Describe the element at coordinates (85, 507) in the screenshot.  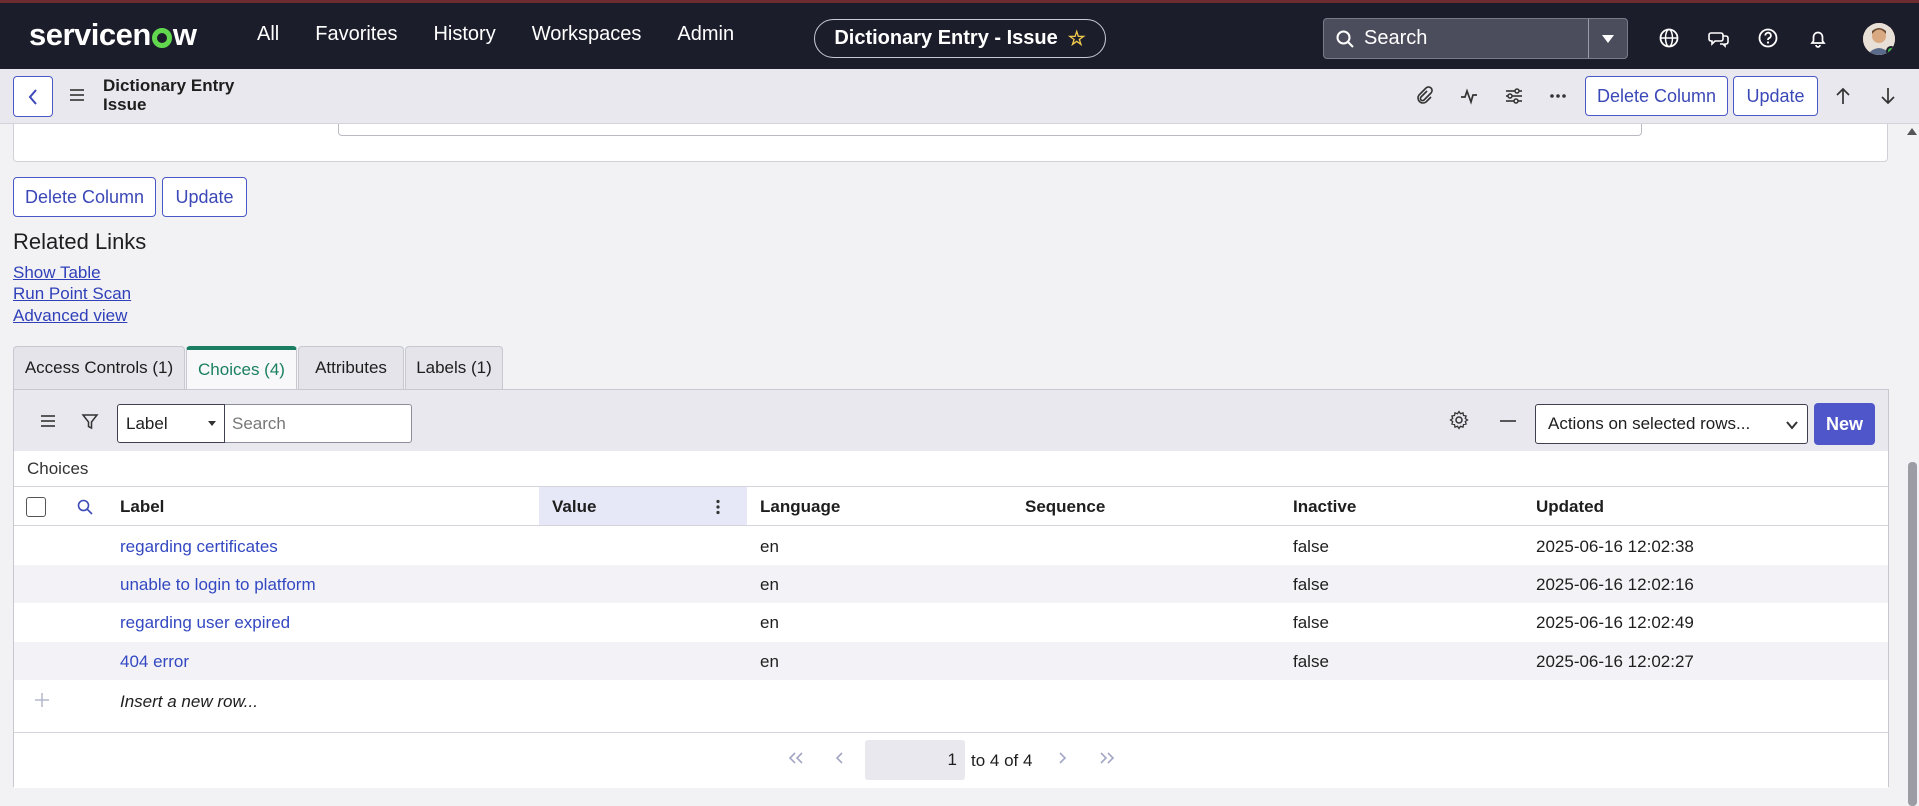
I see `column-search-icon` at that location.